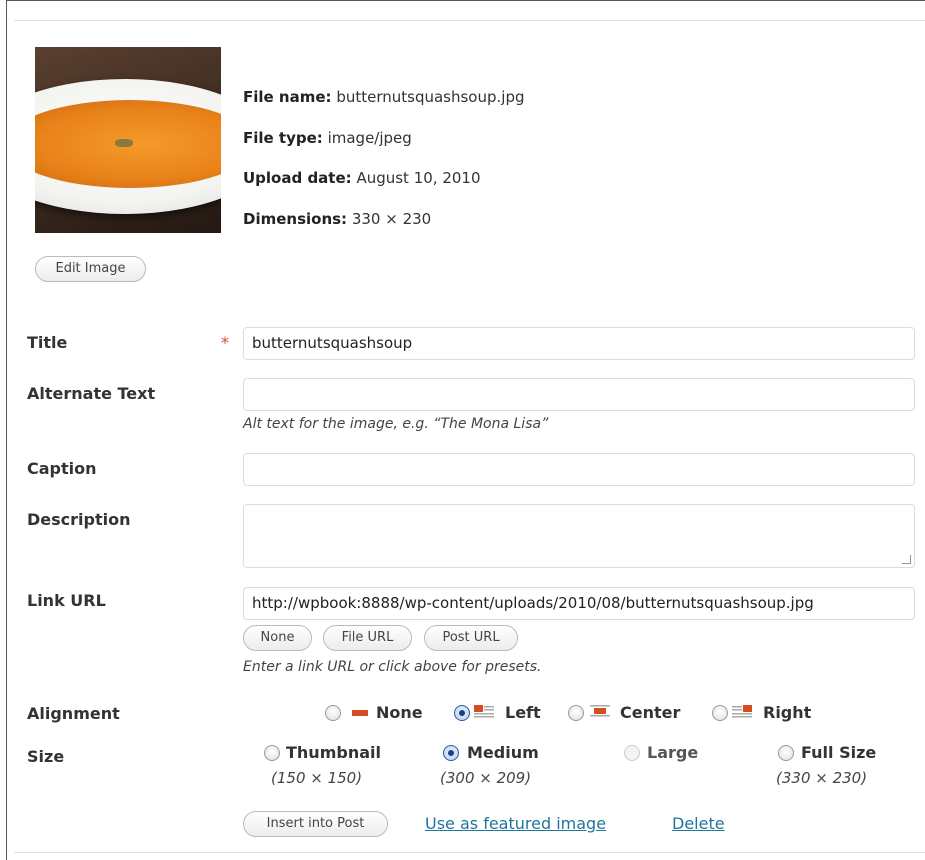 The height and width of the screenshot is (860, 925). I want to click on dimensions-value: 330 × 230, so click(391, 219).